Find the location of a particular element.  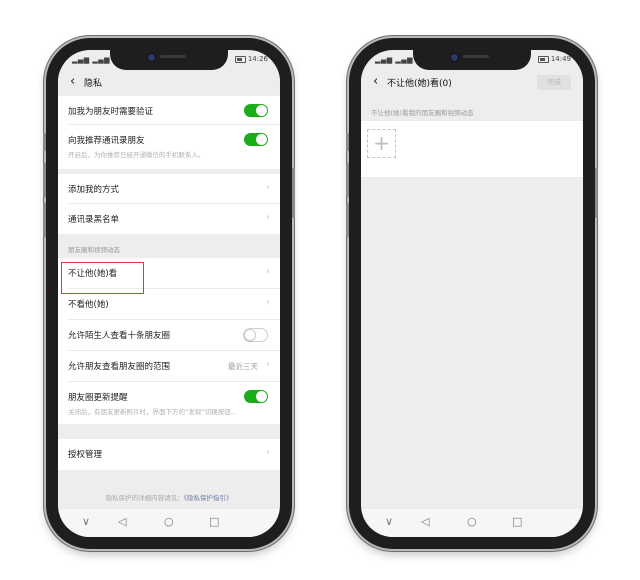

row-friend-verification: 加我为朋友时需要验证 is located at coordinates (169, 110).